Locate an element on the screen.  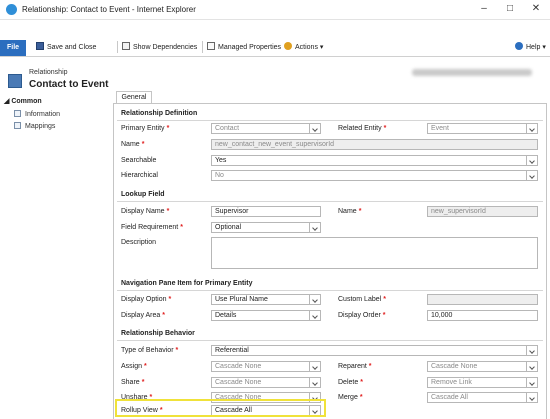
searchable-select: Yes is located at coordinates (374, 160).